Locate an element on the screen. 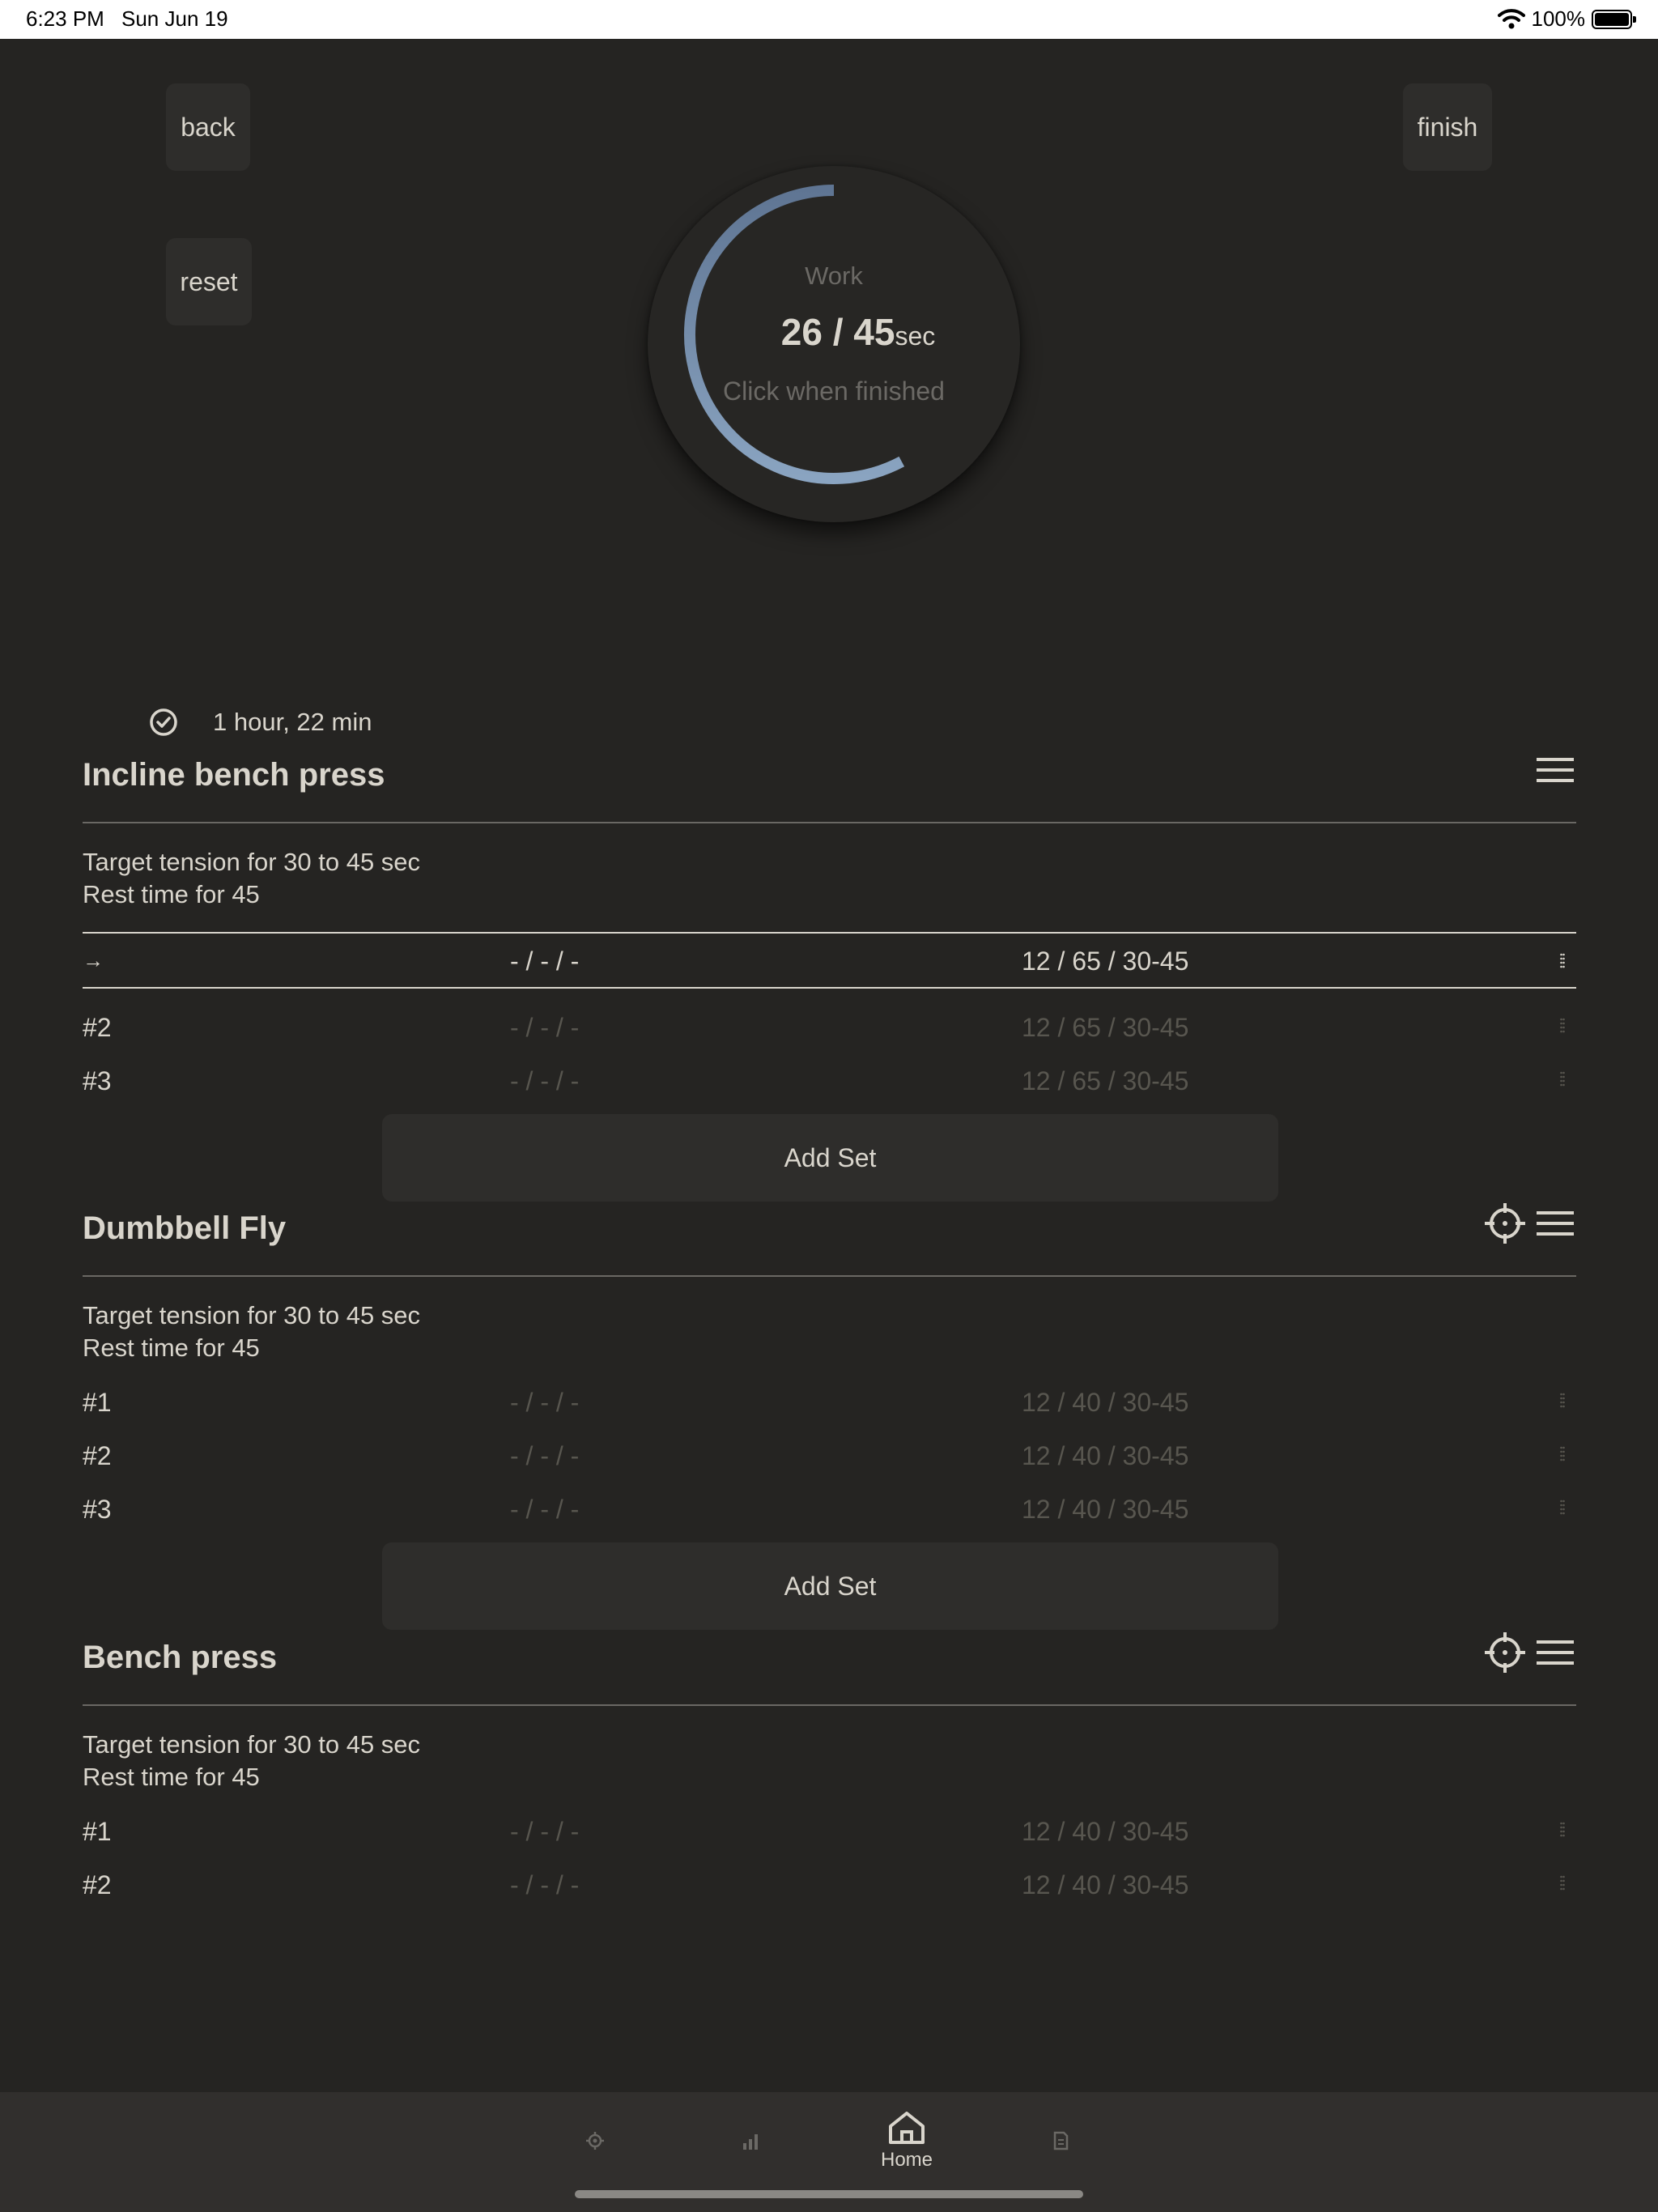 The width and height of the screenshot is (1658, 2212). tab-log is located at coordinates (1060, 2140).